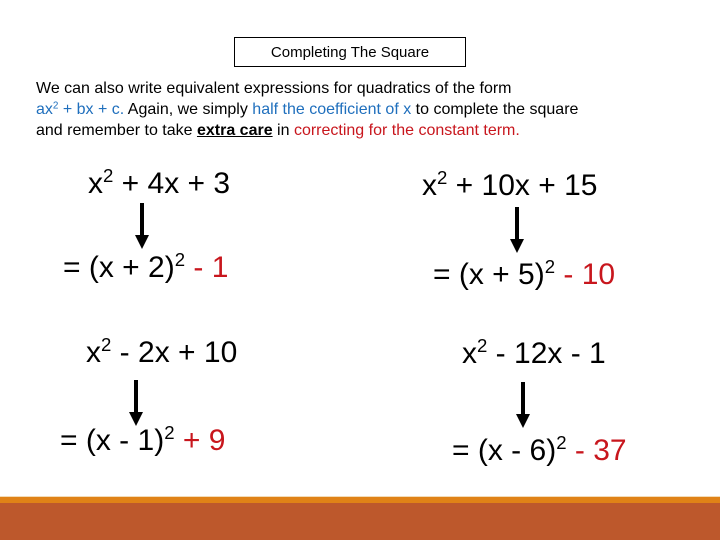 The image size is (720, 540). Describe the element at coordinates (44, 109) in the screenshot. I see `math-text: ax` at that location.